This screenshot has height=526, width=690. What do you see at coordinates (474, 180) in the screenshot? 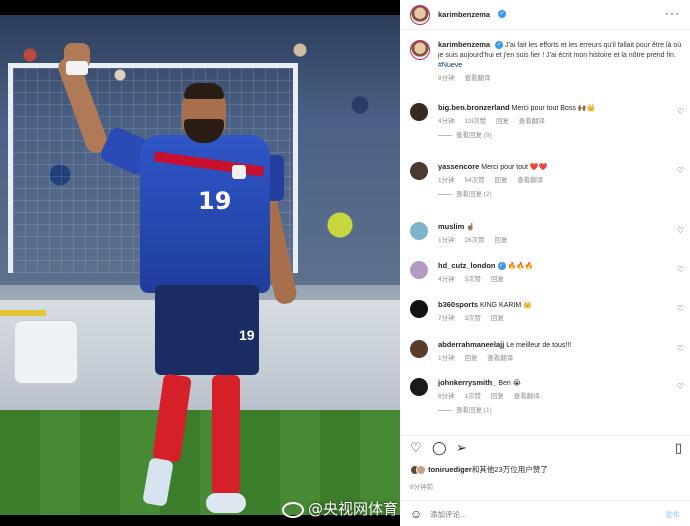
I see `comment-likes: 54次赞` at bounding box center [474, 180].